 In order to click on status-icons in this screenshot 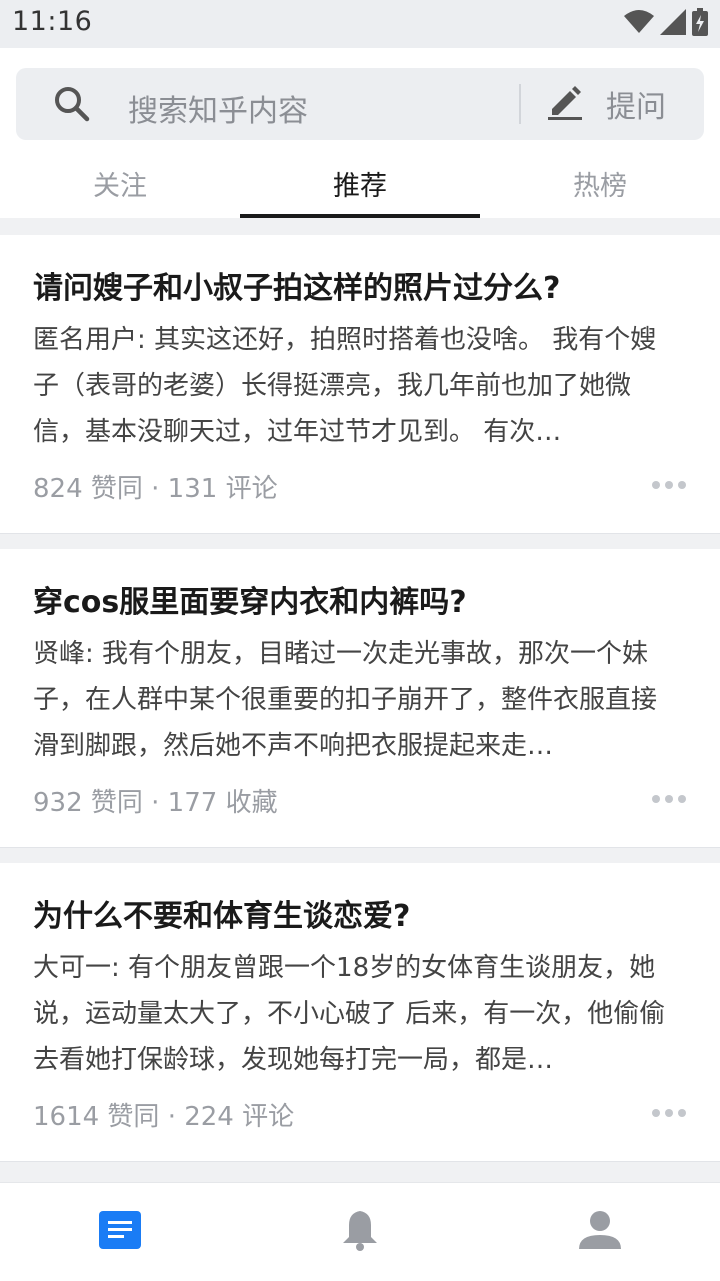, I will do `click(666, 24)`.